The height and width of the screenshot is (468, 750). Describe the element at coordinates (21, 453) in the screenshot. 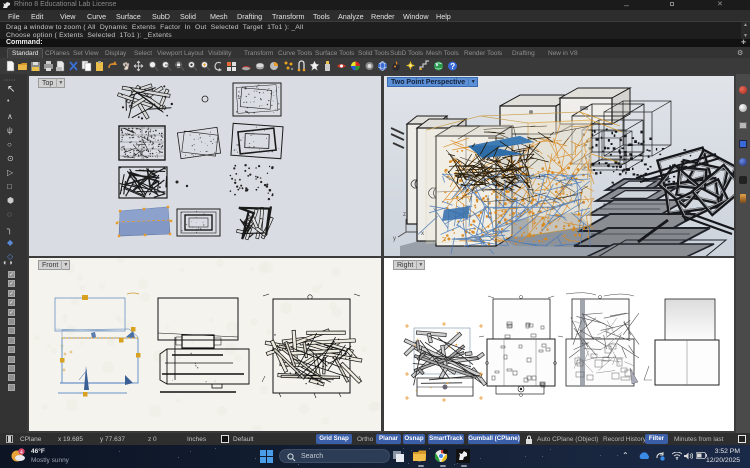

I see `svg-text: 4` at that location.